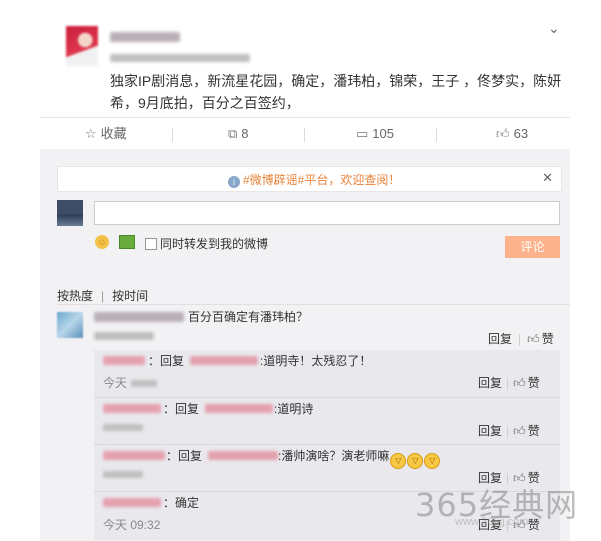 The height and width of the screenshot is (541, 601). Describe the element at coordinates (151, 244) in the screenshot. I see `repost-checkbox` at that location.